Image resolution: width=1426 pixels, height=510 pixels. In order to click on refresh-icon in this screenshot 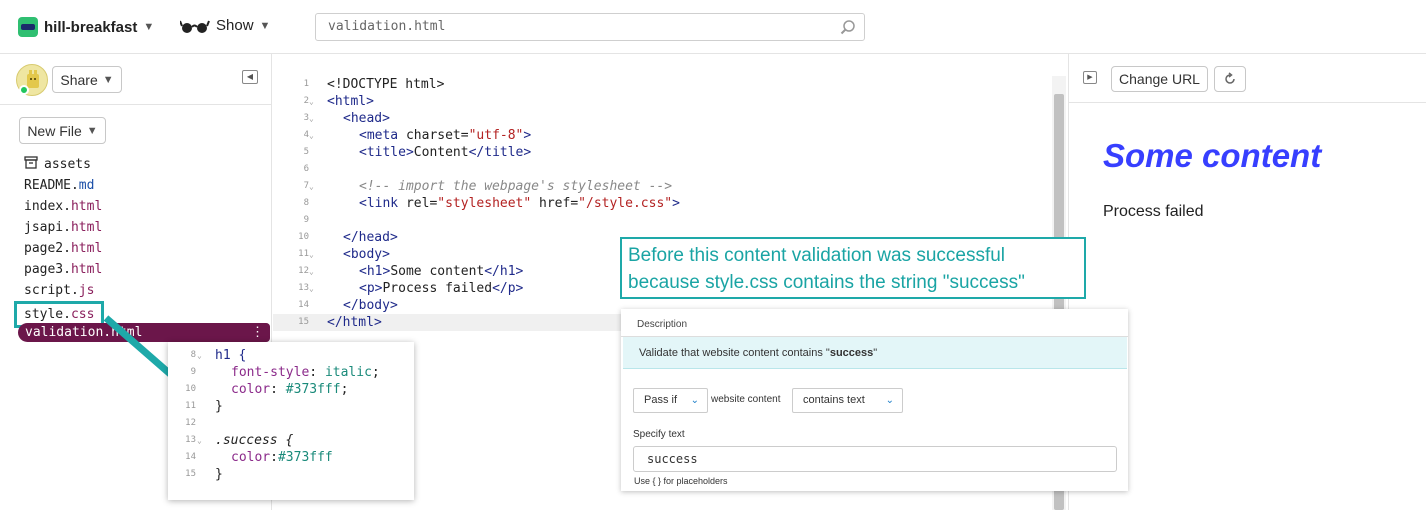, I will do `click(1230, 78)`.